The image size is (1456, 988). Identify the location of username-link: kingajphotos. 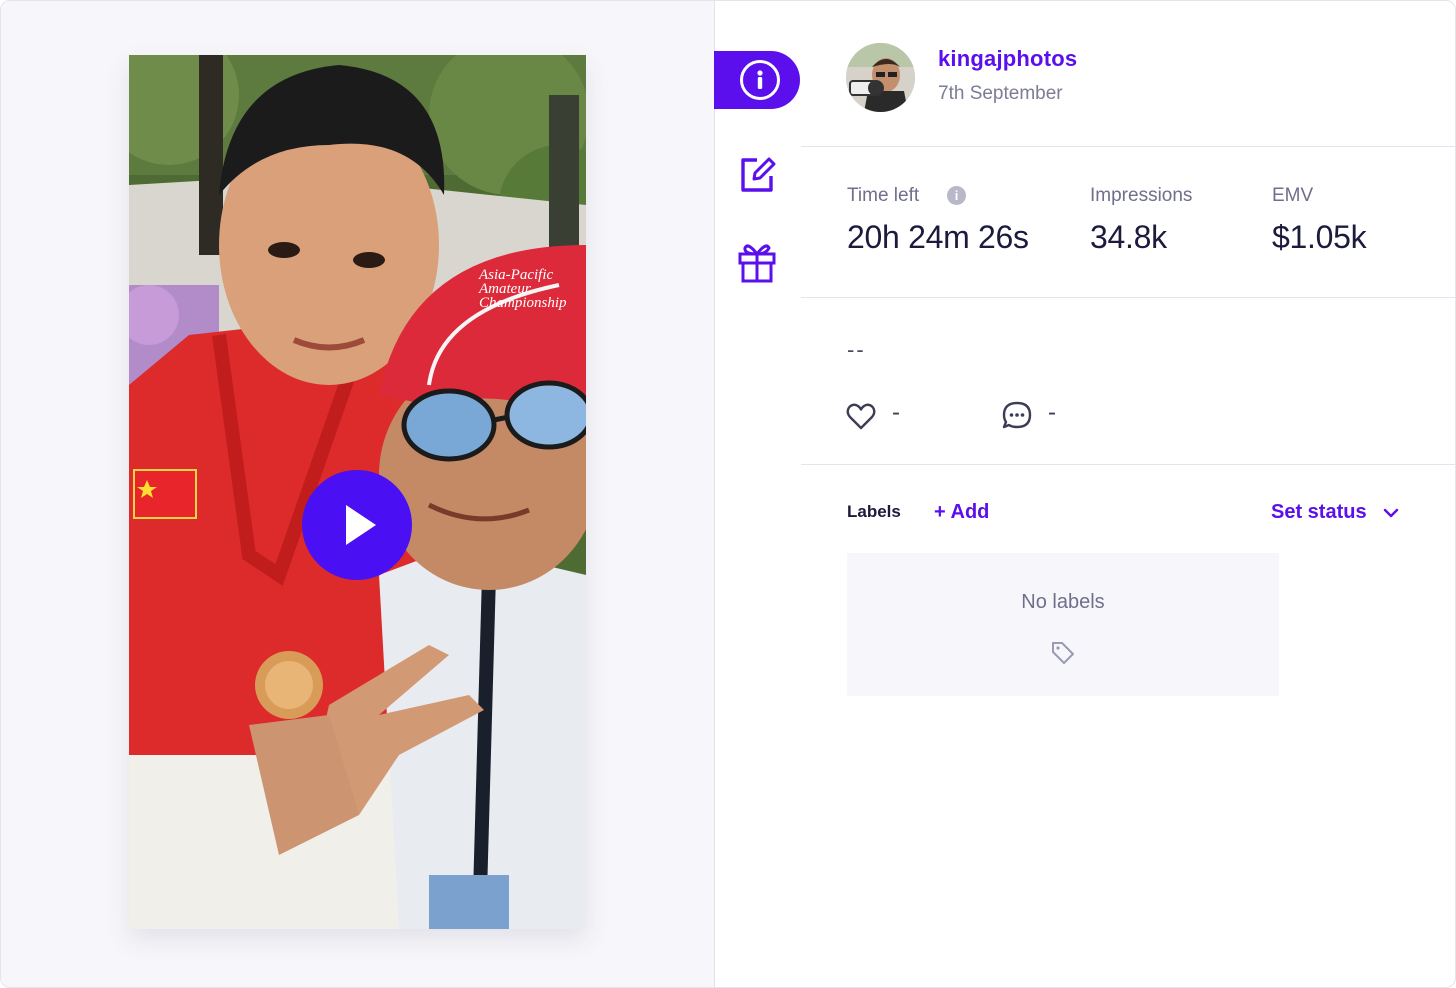
(1007, 59).